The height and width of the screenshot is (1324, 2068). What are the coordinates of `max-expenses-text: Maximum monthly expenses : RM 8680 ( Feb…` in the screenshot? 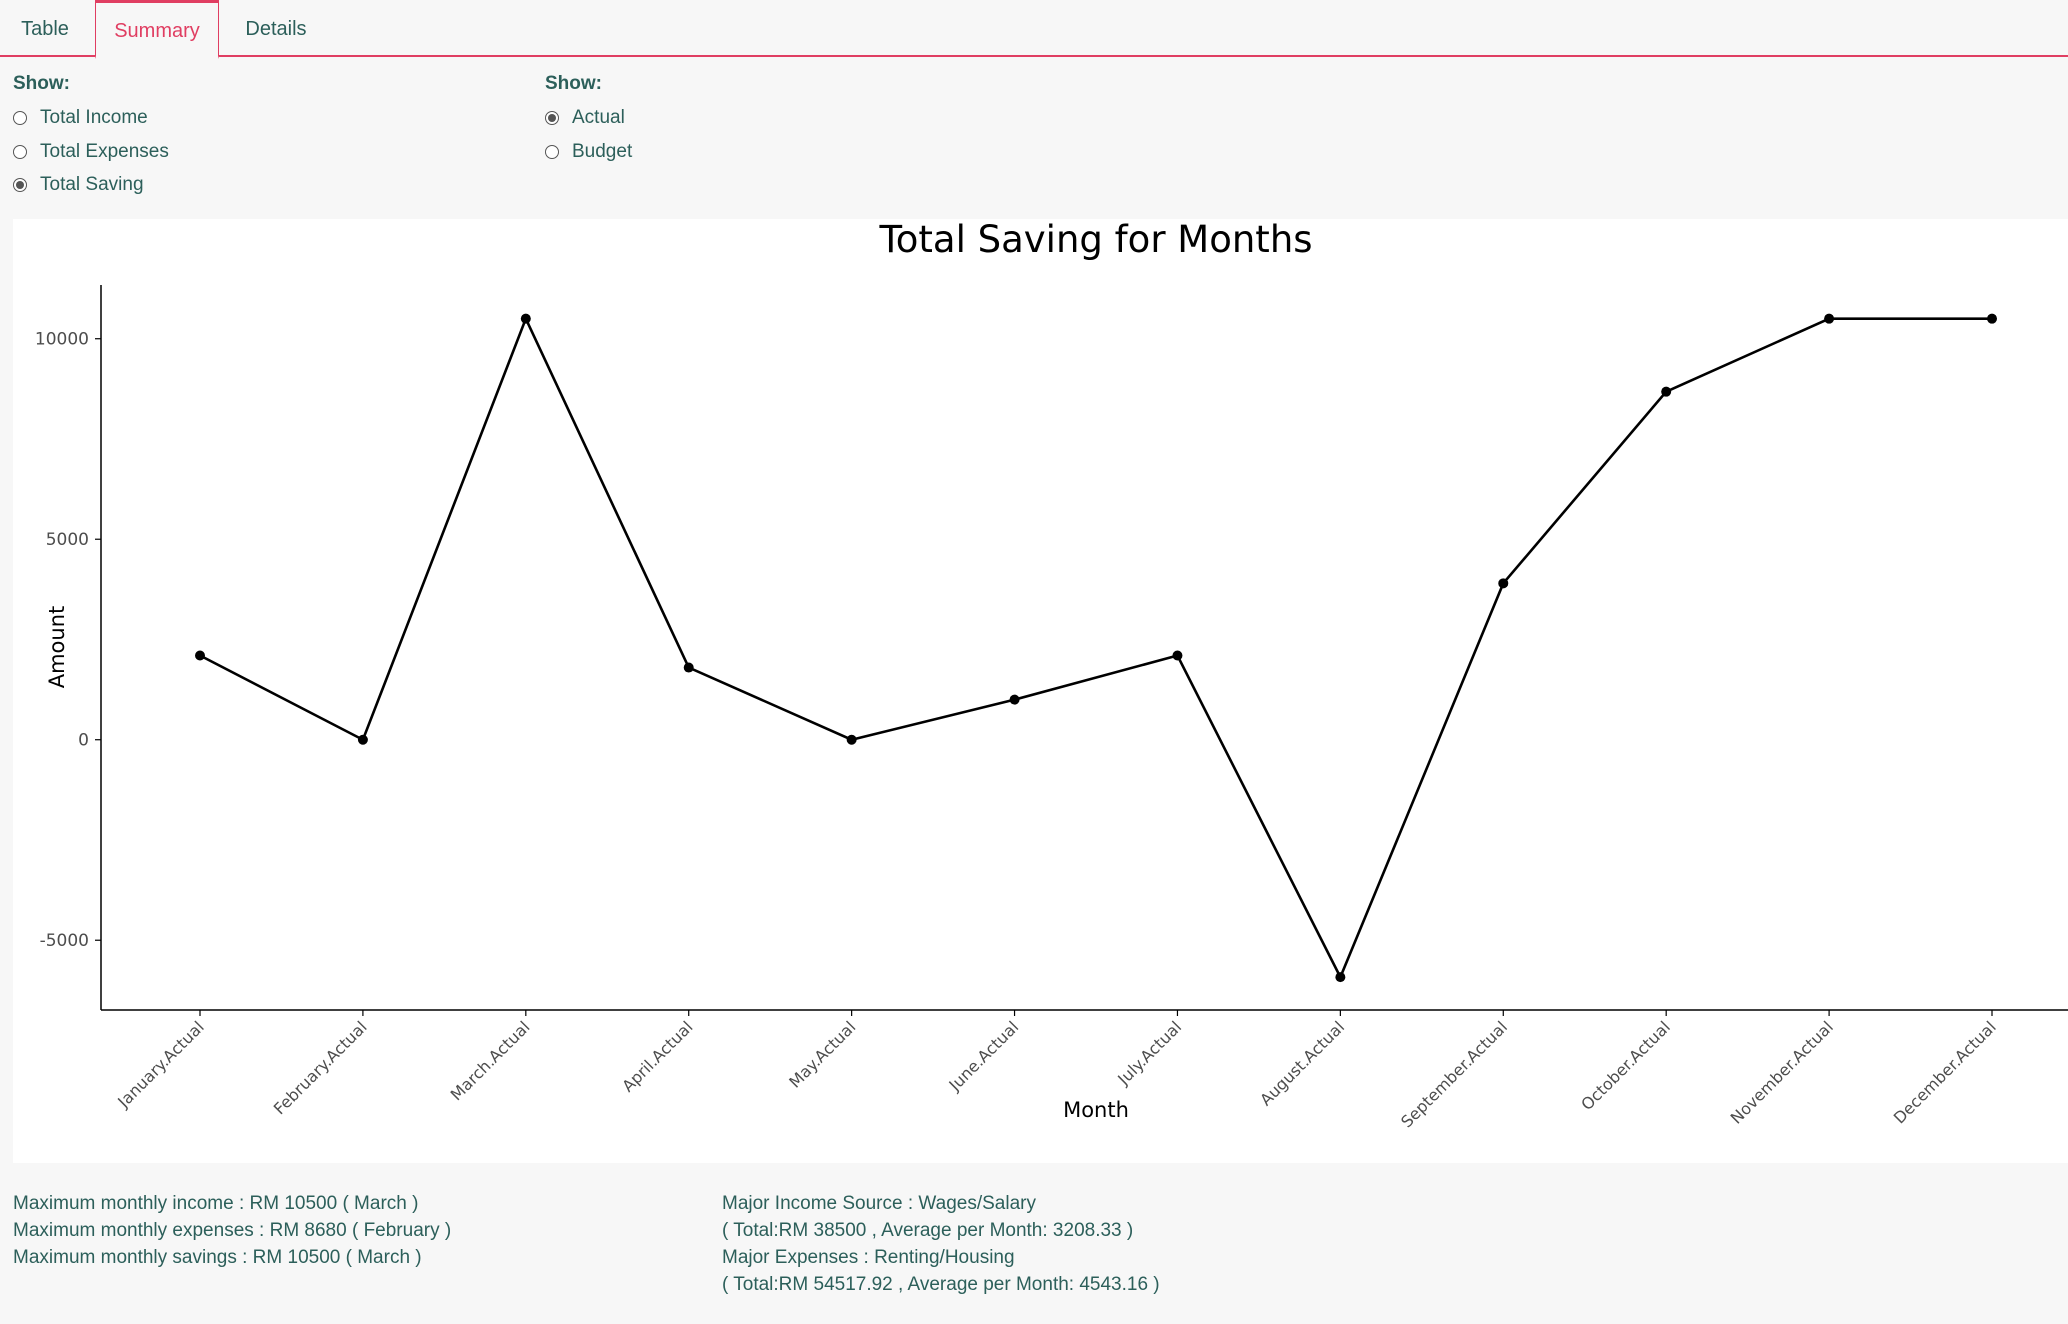 It's located at (232, 1230).